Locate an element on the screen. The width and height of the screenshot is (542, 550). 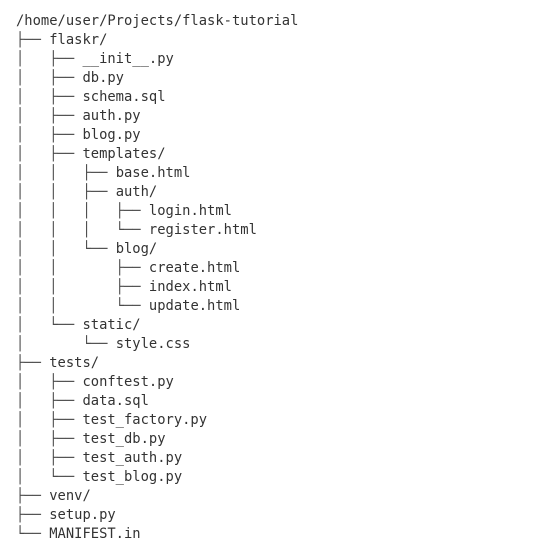
folder-name: blog/ is located at coordinates (136, 249).